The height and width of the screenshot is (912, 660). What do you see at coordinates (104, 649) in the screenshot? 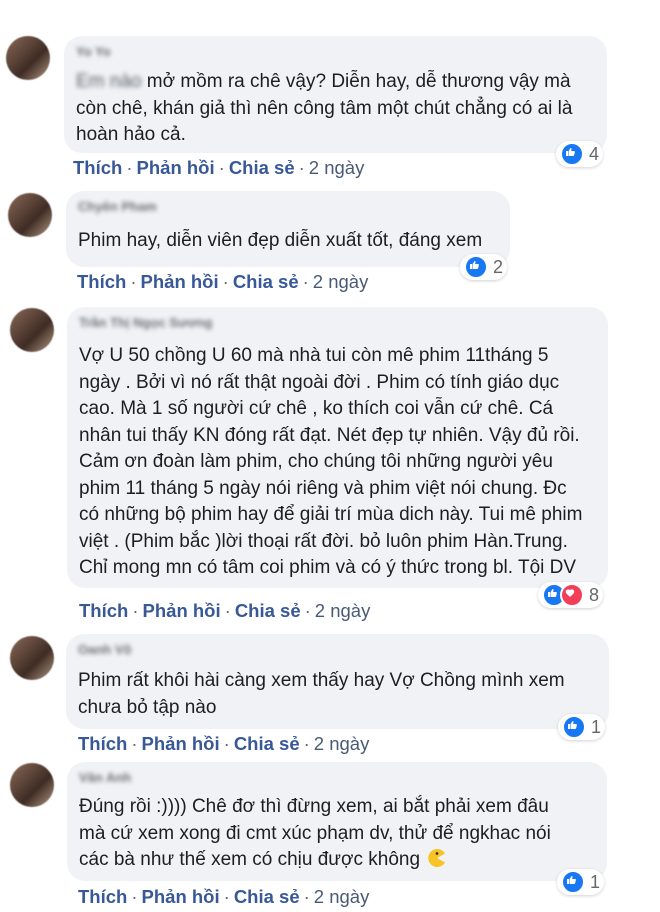
I see `commenter-name: Oanh Võ` at bounding box center [104, 649].